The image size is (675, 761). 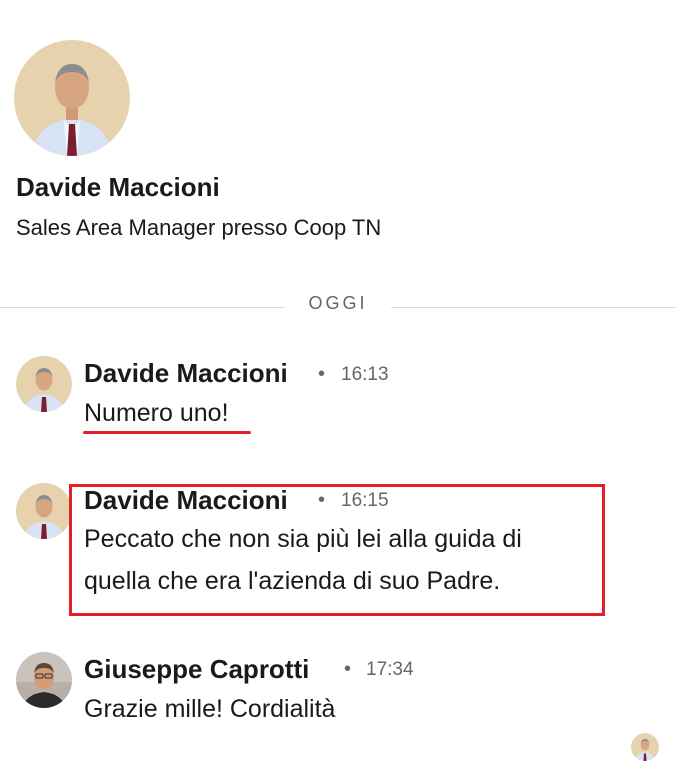 What do you see at coordinates (337, 550) in the screenshot?
I see `red-box-annotation` at bounding box center [337, 550].